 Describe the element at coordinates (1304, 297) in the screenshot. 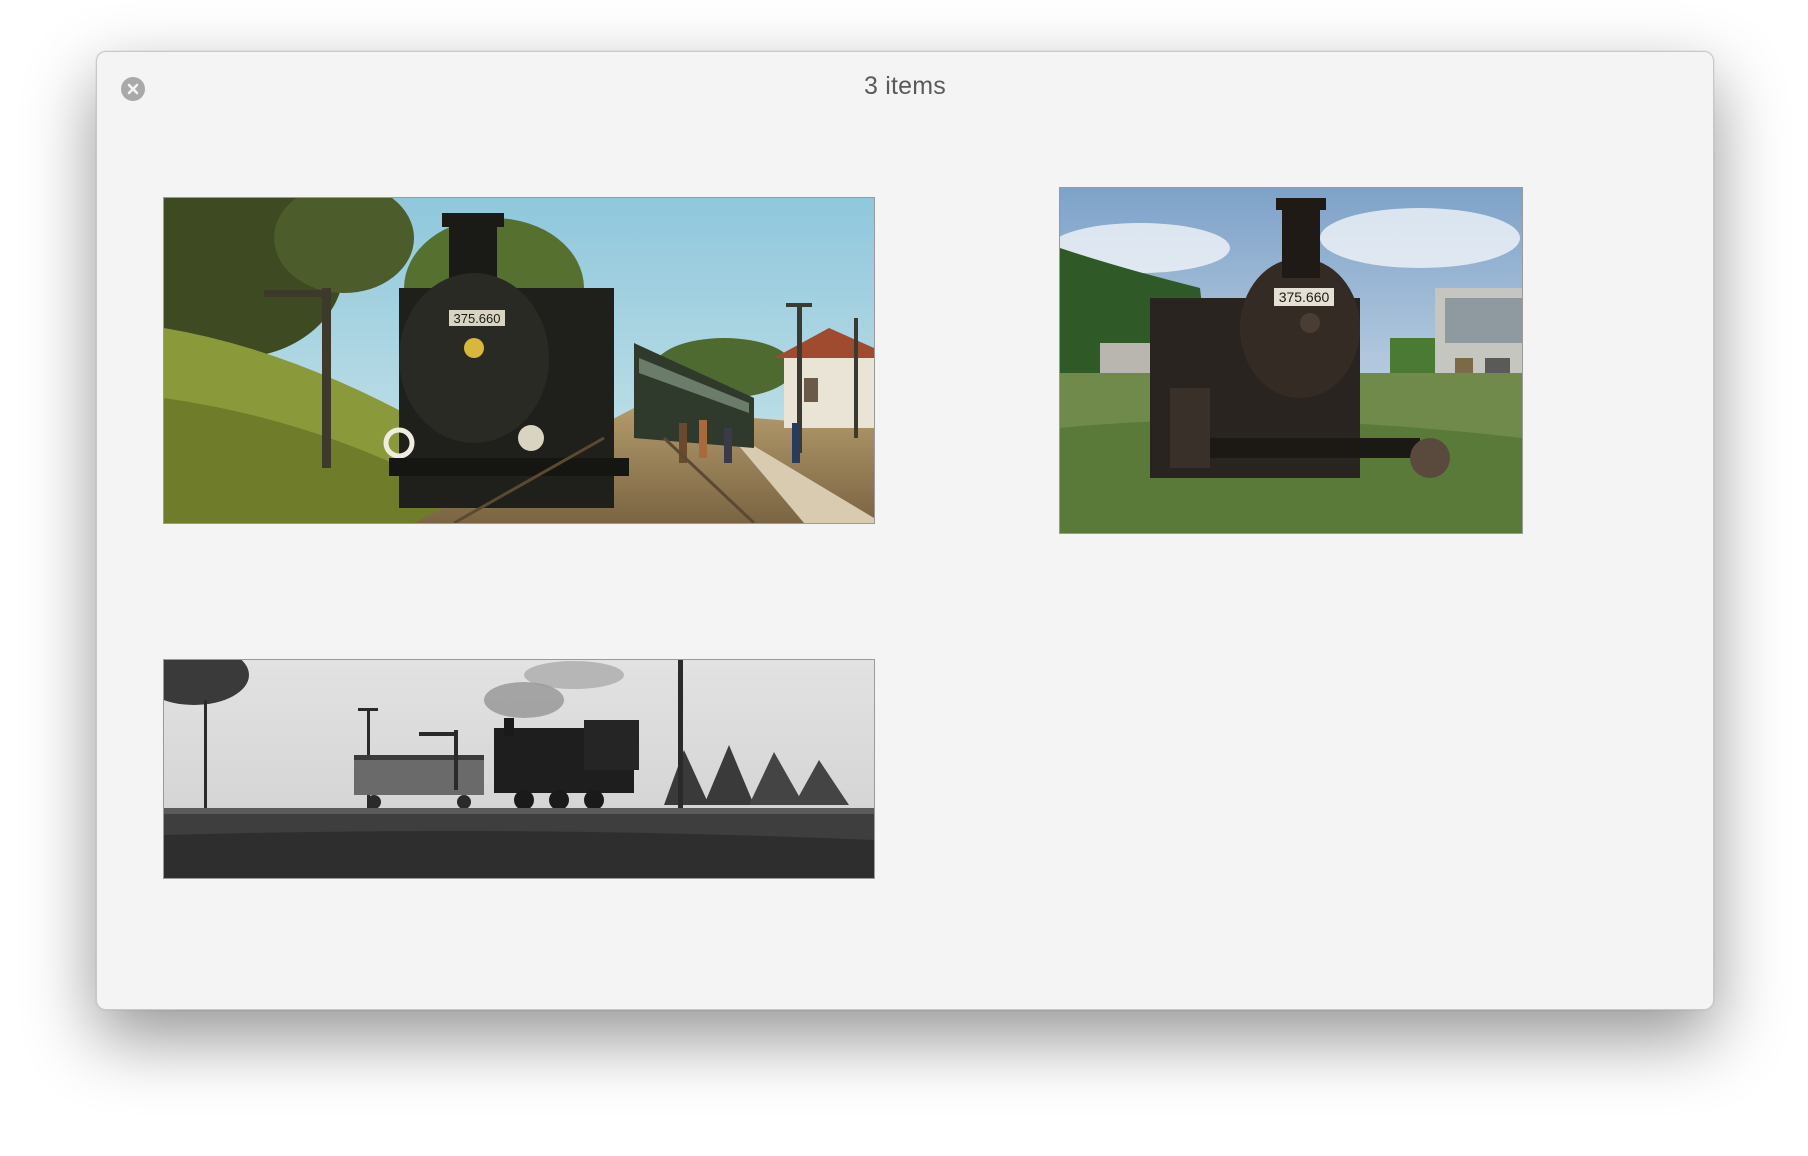

I see `locomotive-number-plate-2: 375.660` at that location.